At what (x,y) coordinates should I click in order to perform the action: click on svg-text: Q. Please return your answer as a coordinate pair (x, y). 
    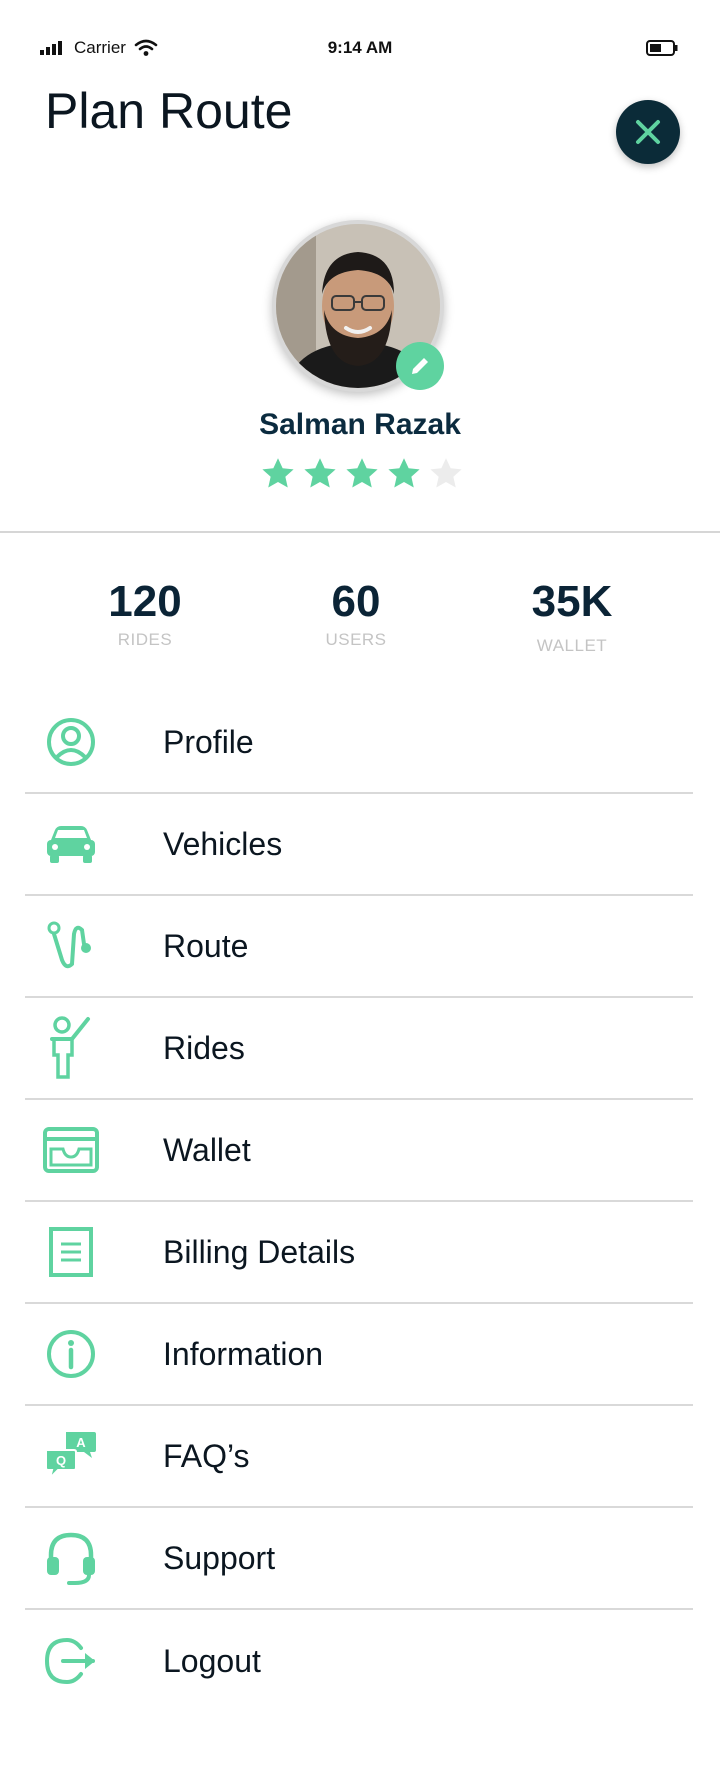
    Looking at the image, I should click on (61, 1460).